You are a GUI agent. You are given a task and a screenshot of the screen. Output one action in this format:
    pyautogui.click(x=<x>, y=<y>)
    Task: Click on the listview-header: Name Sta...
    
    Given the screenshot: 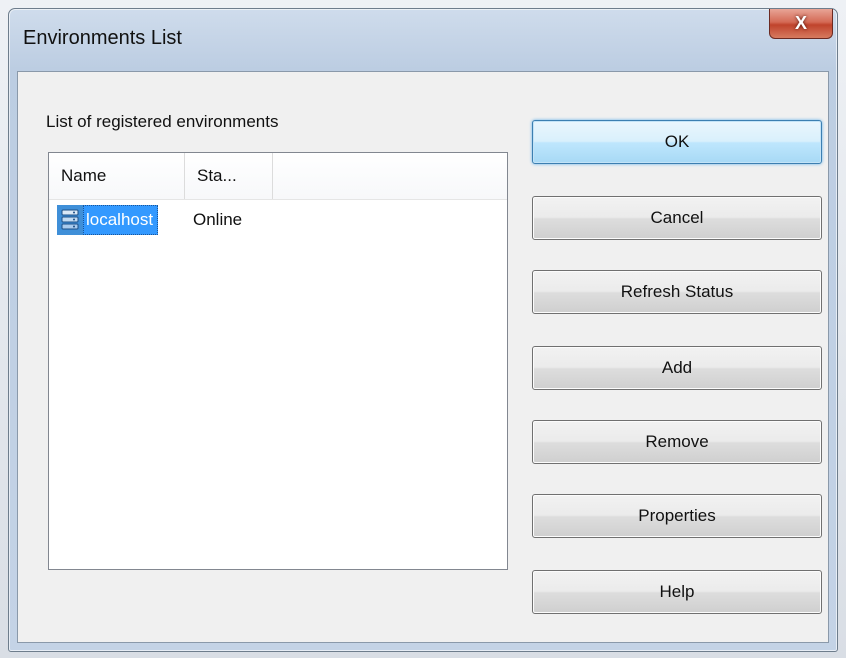 What is the action you would take?
    pyautogui.click(x=278, y=176)
    